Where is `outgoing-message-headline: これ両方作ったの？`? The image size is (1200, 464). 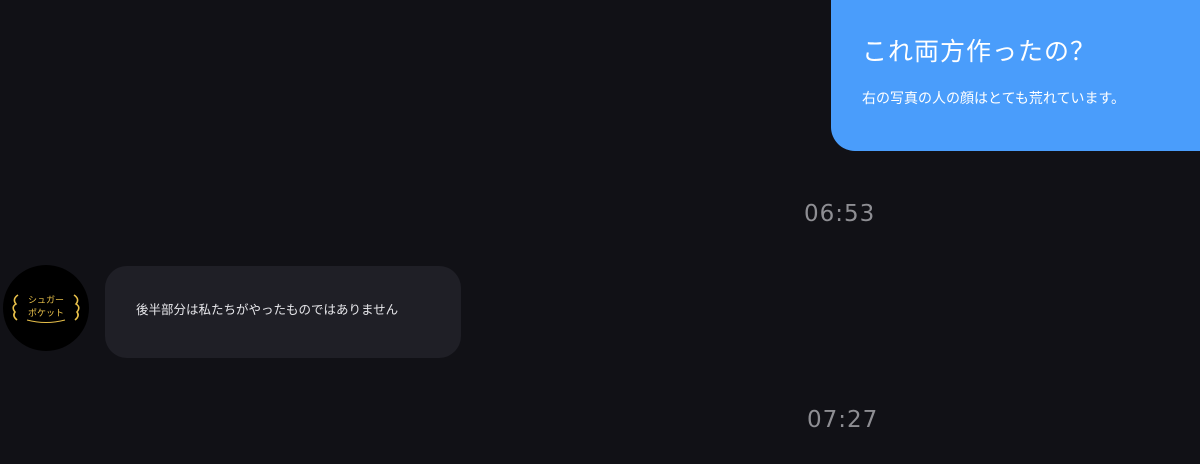 outgoing-message-headline: これ両方作ったの？ is located at coordinates (979, 51).